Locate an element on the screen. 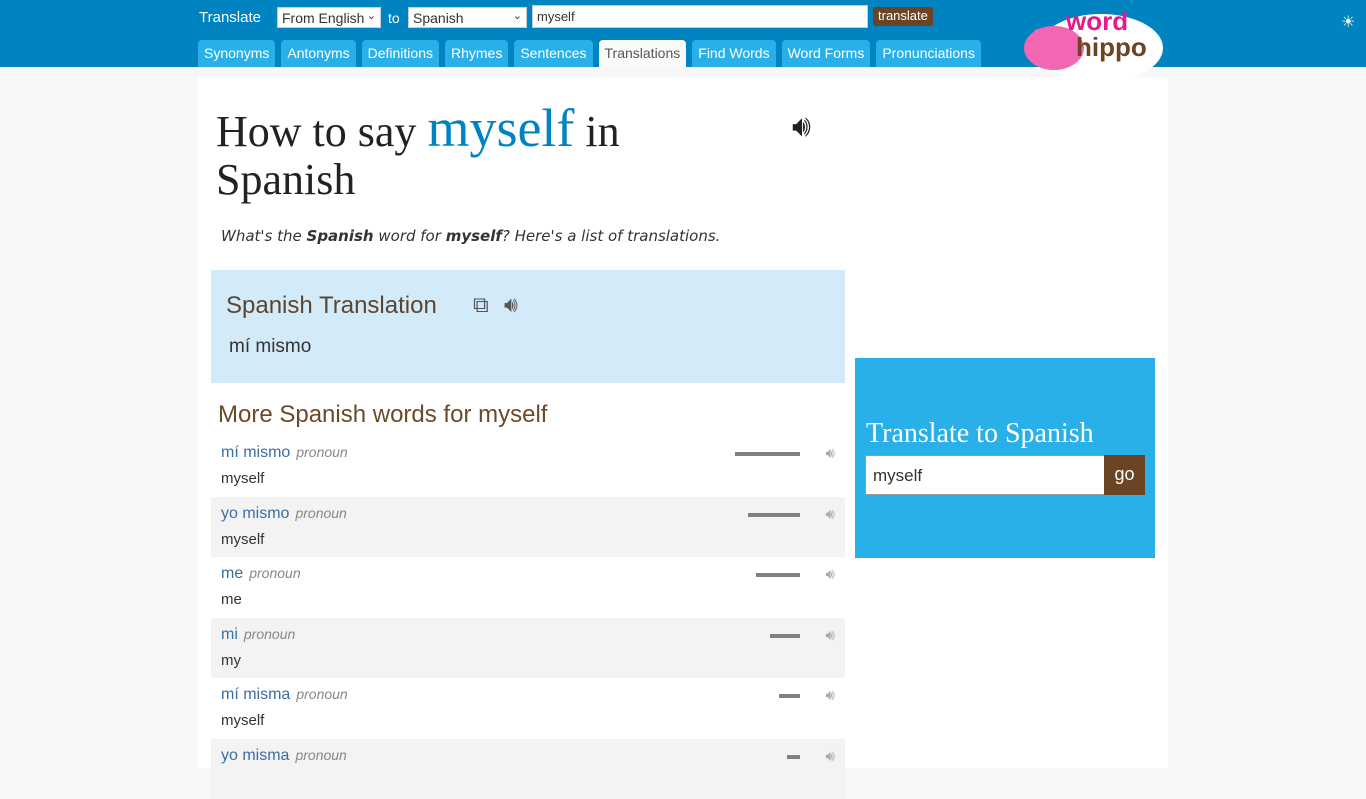  to-label: to is located at coordinates (394, 18).